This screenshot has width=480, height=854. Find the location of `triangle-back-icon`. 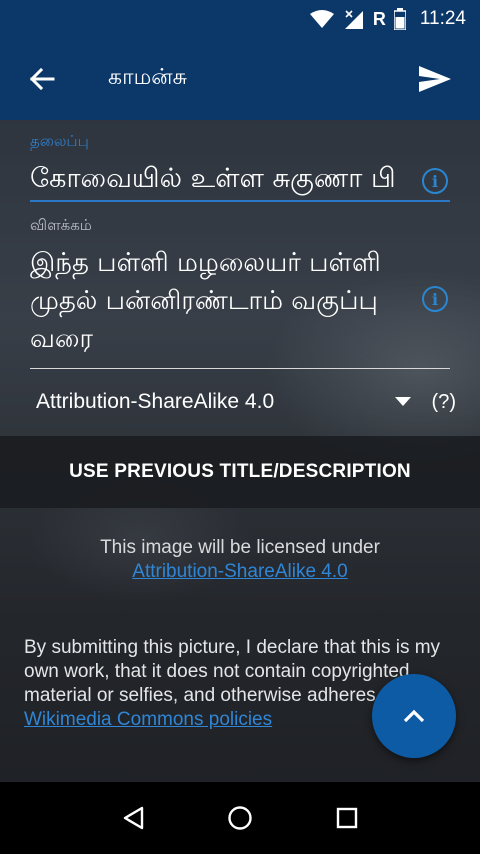

triangle-back-icon is located at coordinates (134, 818).